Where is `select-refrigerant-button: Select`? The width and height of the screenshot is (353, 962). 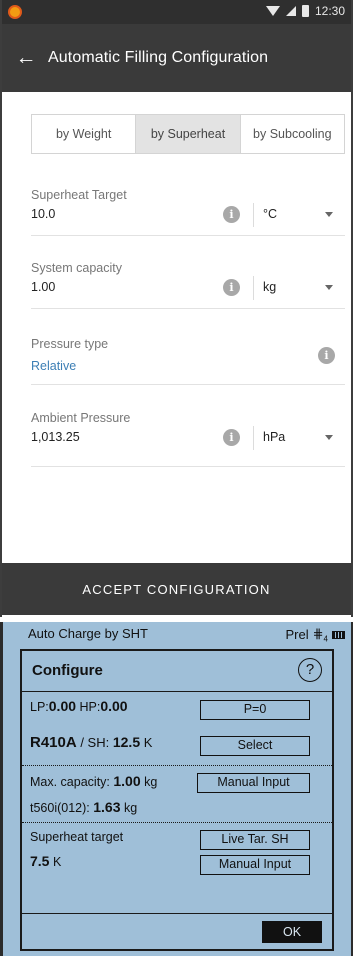
select-refrigerant-button: Select is located at coordinates (255, 746).